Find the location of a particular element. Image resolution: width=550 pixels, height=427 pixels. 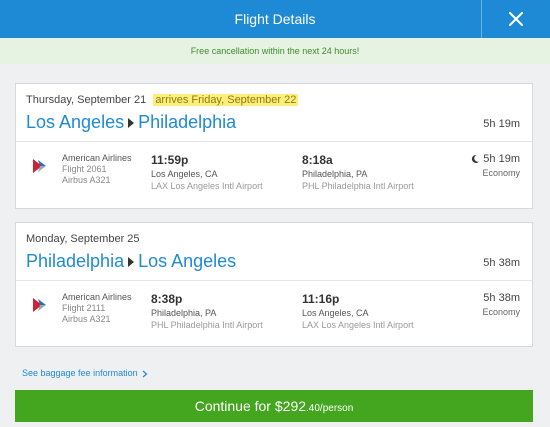

header-bar: Flight Details is located at coordinates (275, 19).